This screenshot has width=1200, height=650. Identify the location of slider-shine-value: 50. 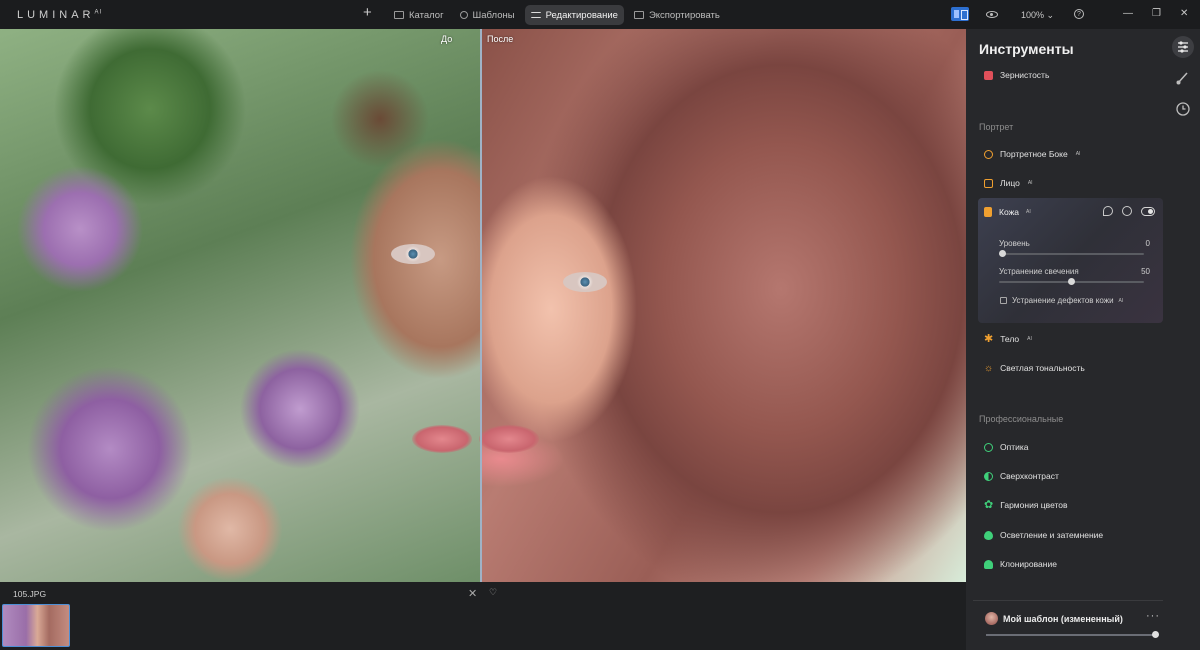
(1145, 271).